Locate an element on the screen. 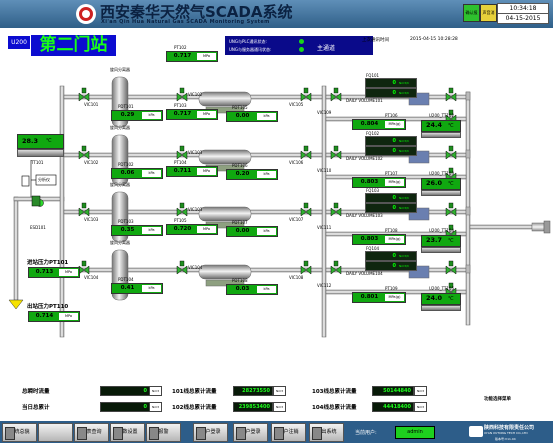  toolbar-alarm-button: 报警 is located at coordinates (163, 432).